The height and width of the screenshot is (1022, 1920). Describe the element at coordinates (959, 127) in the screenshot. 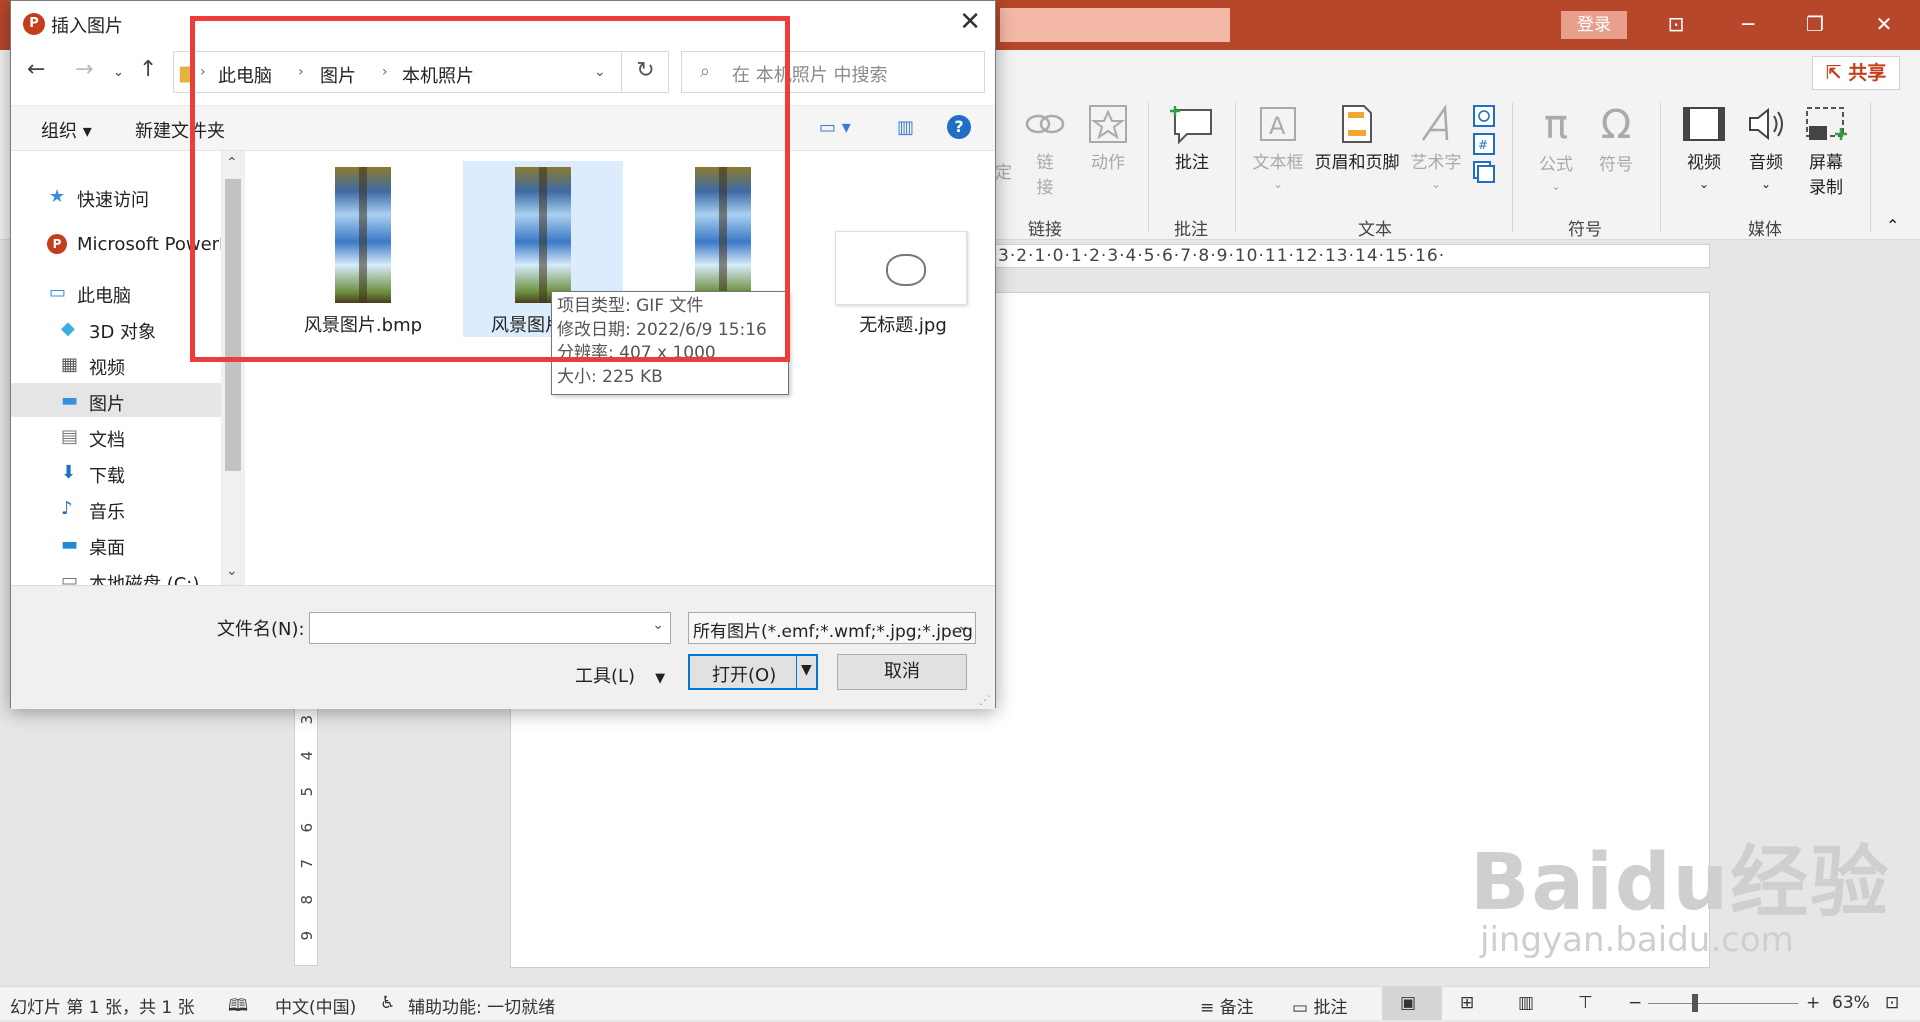

I see `help-icon: ?` at that location.